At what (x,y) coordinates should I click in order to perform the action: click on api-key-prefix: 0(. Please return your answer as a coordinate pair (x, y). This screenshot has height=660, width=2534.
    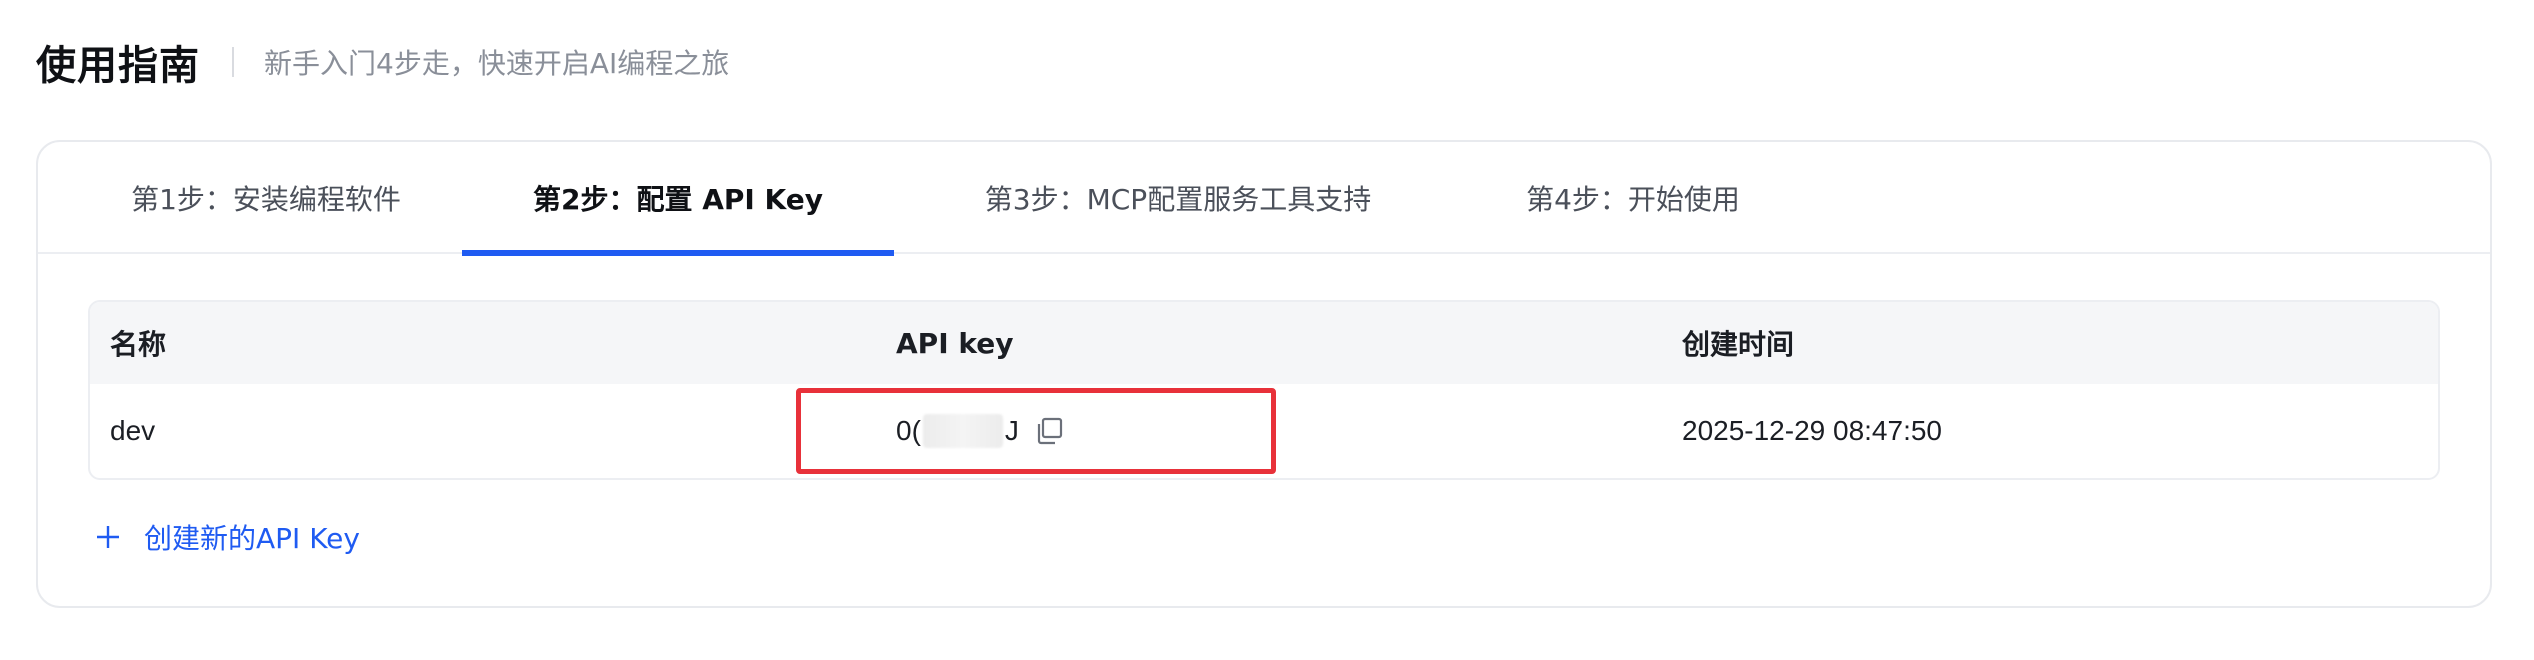
    Looking at the image, I should click on (908, 430).